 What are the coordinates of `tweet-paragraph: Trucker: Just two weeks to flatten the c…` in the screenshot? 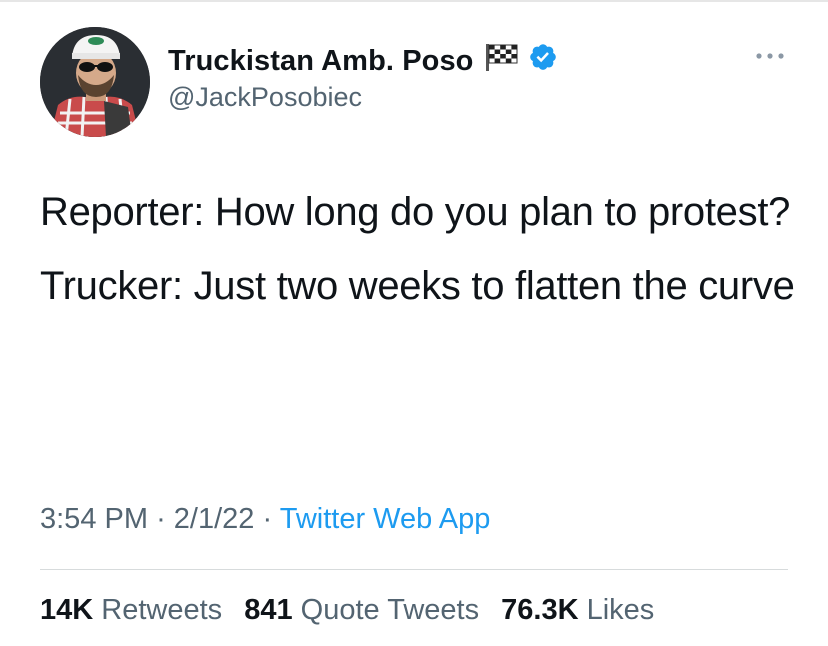 It's located at (417, 286).